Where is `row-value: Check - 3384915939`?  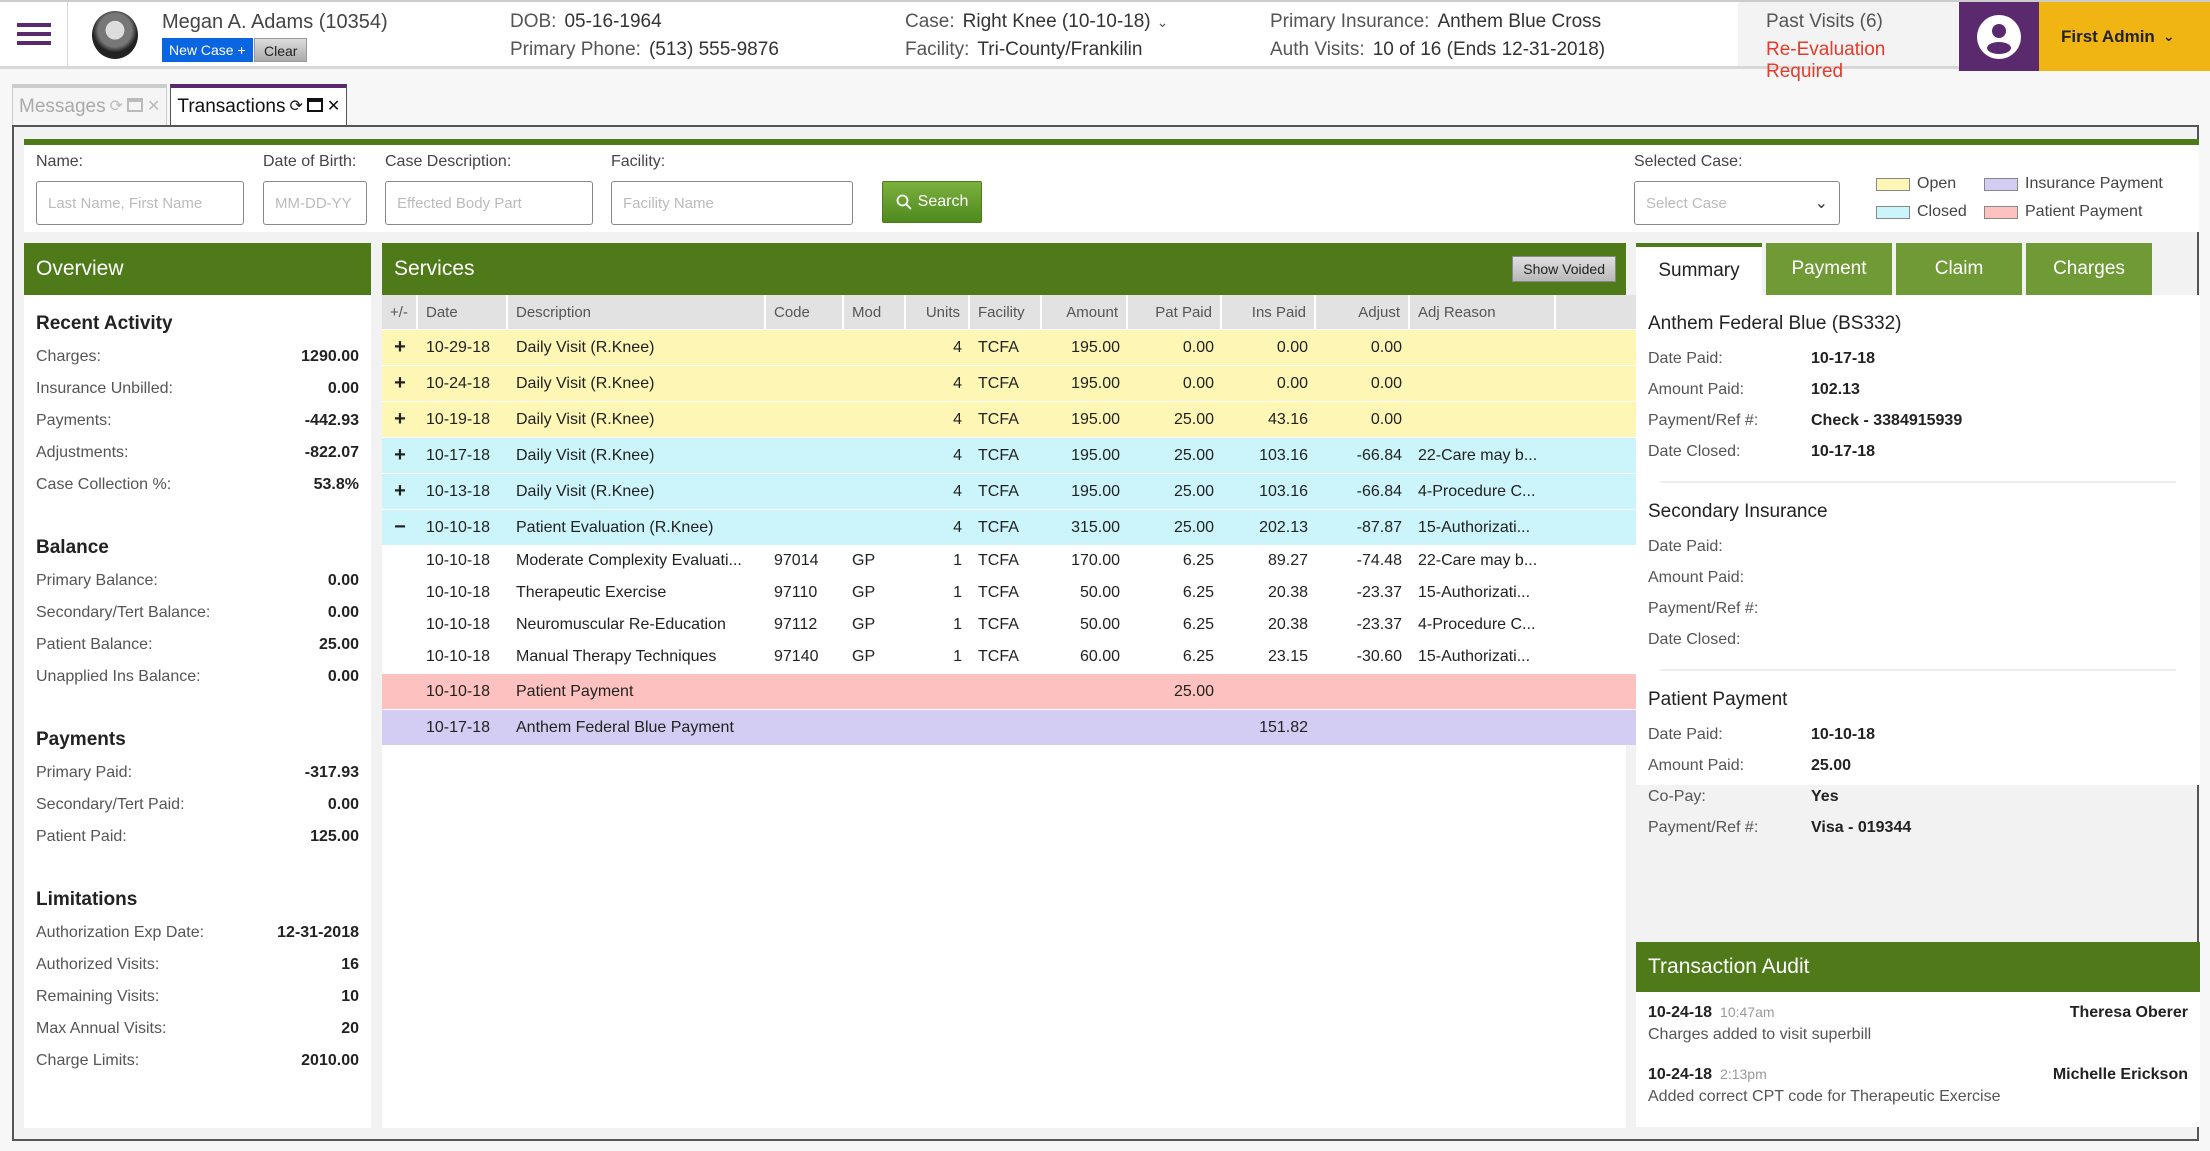 row-value: Check - 3384915939 is located at coordinates (1887, 420).